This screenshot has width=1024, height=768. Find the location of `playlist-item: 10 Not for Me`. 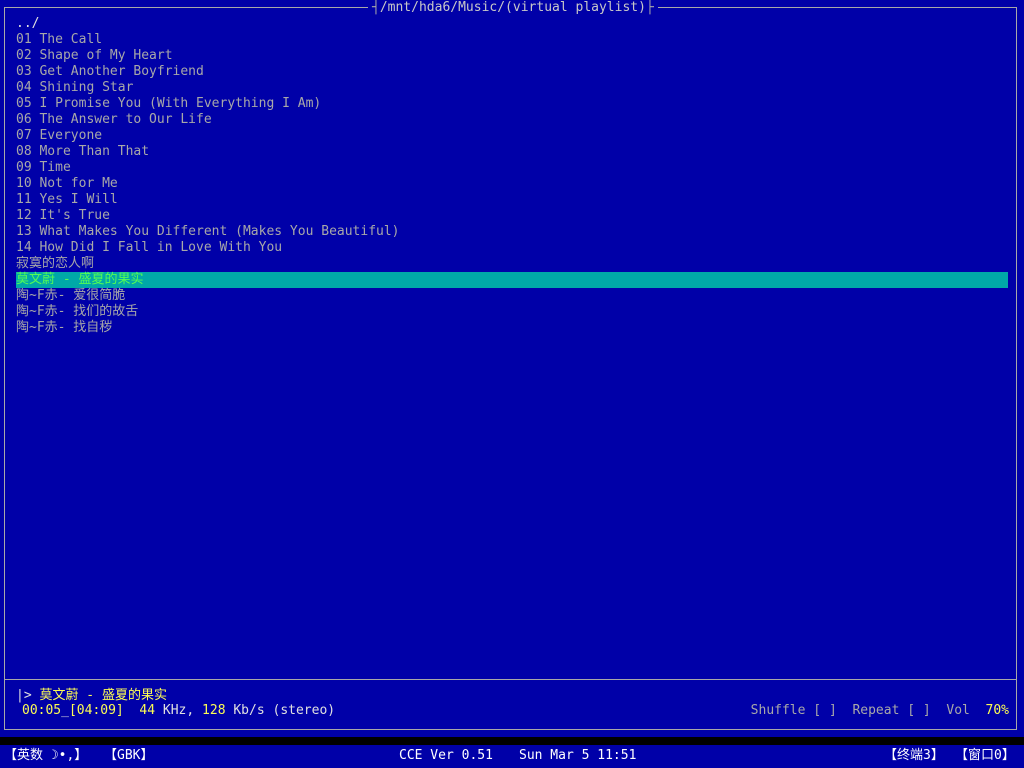

playlist-item: 10 Not for Me is located at coordinates (512, 184).